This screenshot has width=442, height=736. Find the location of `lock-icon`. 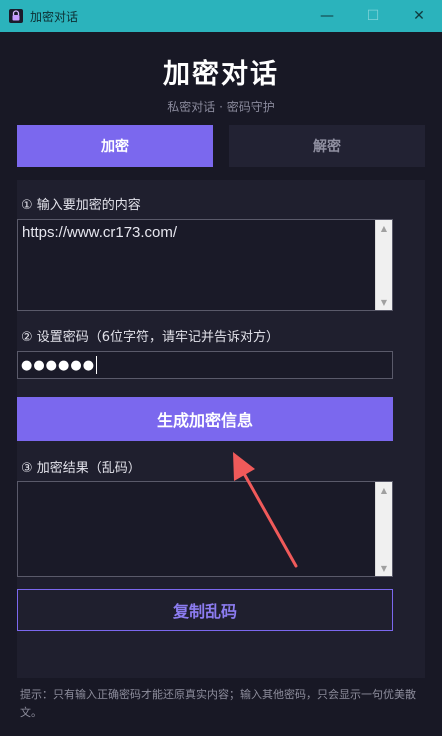

lock-icon is located at coordinates (16, 16).